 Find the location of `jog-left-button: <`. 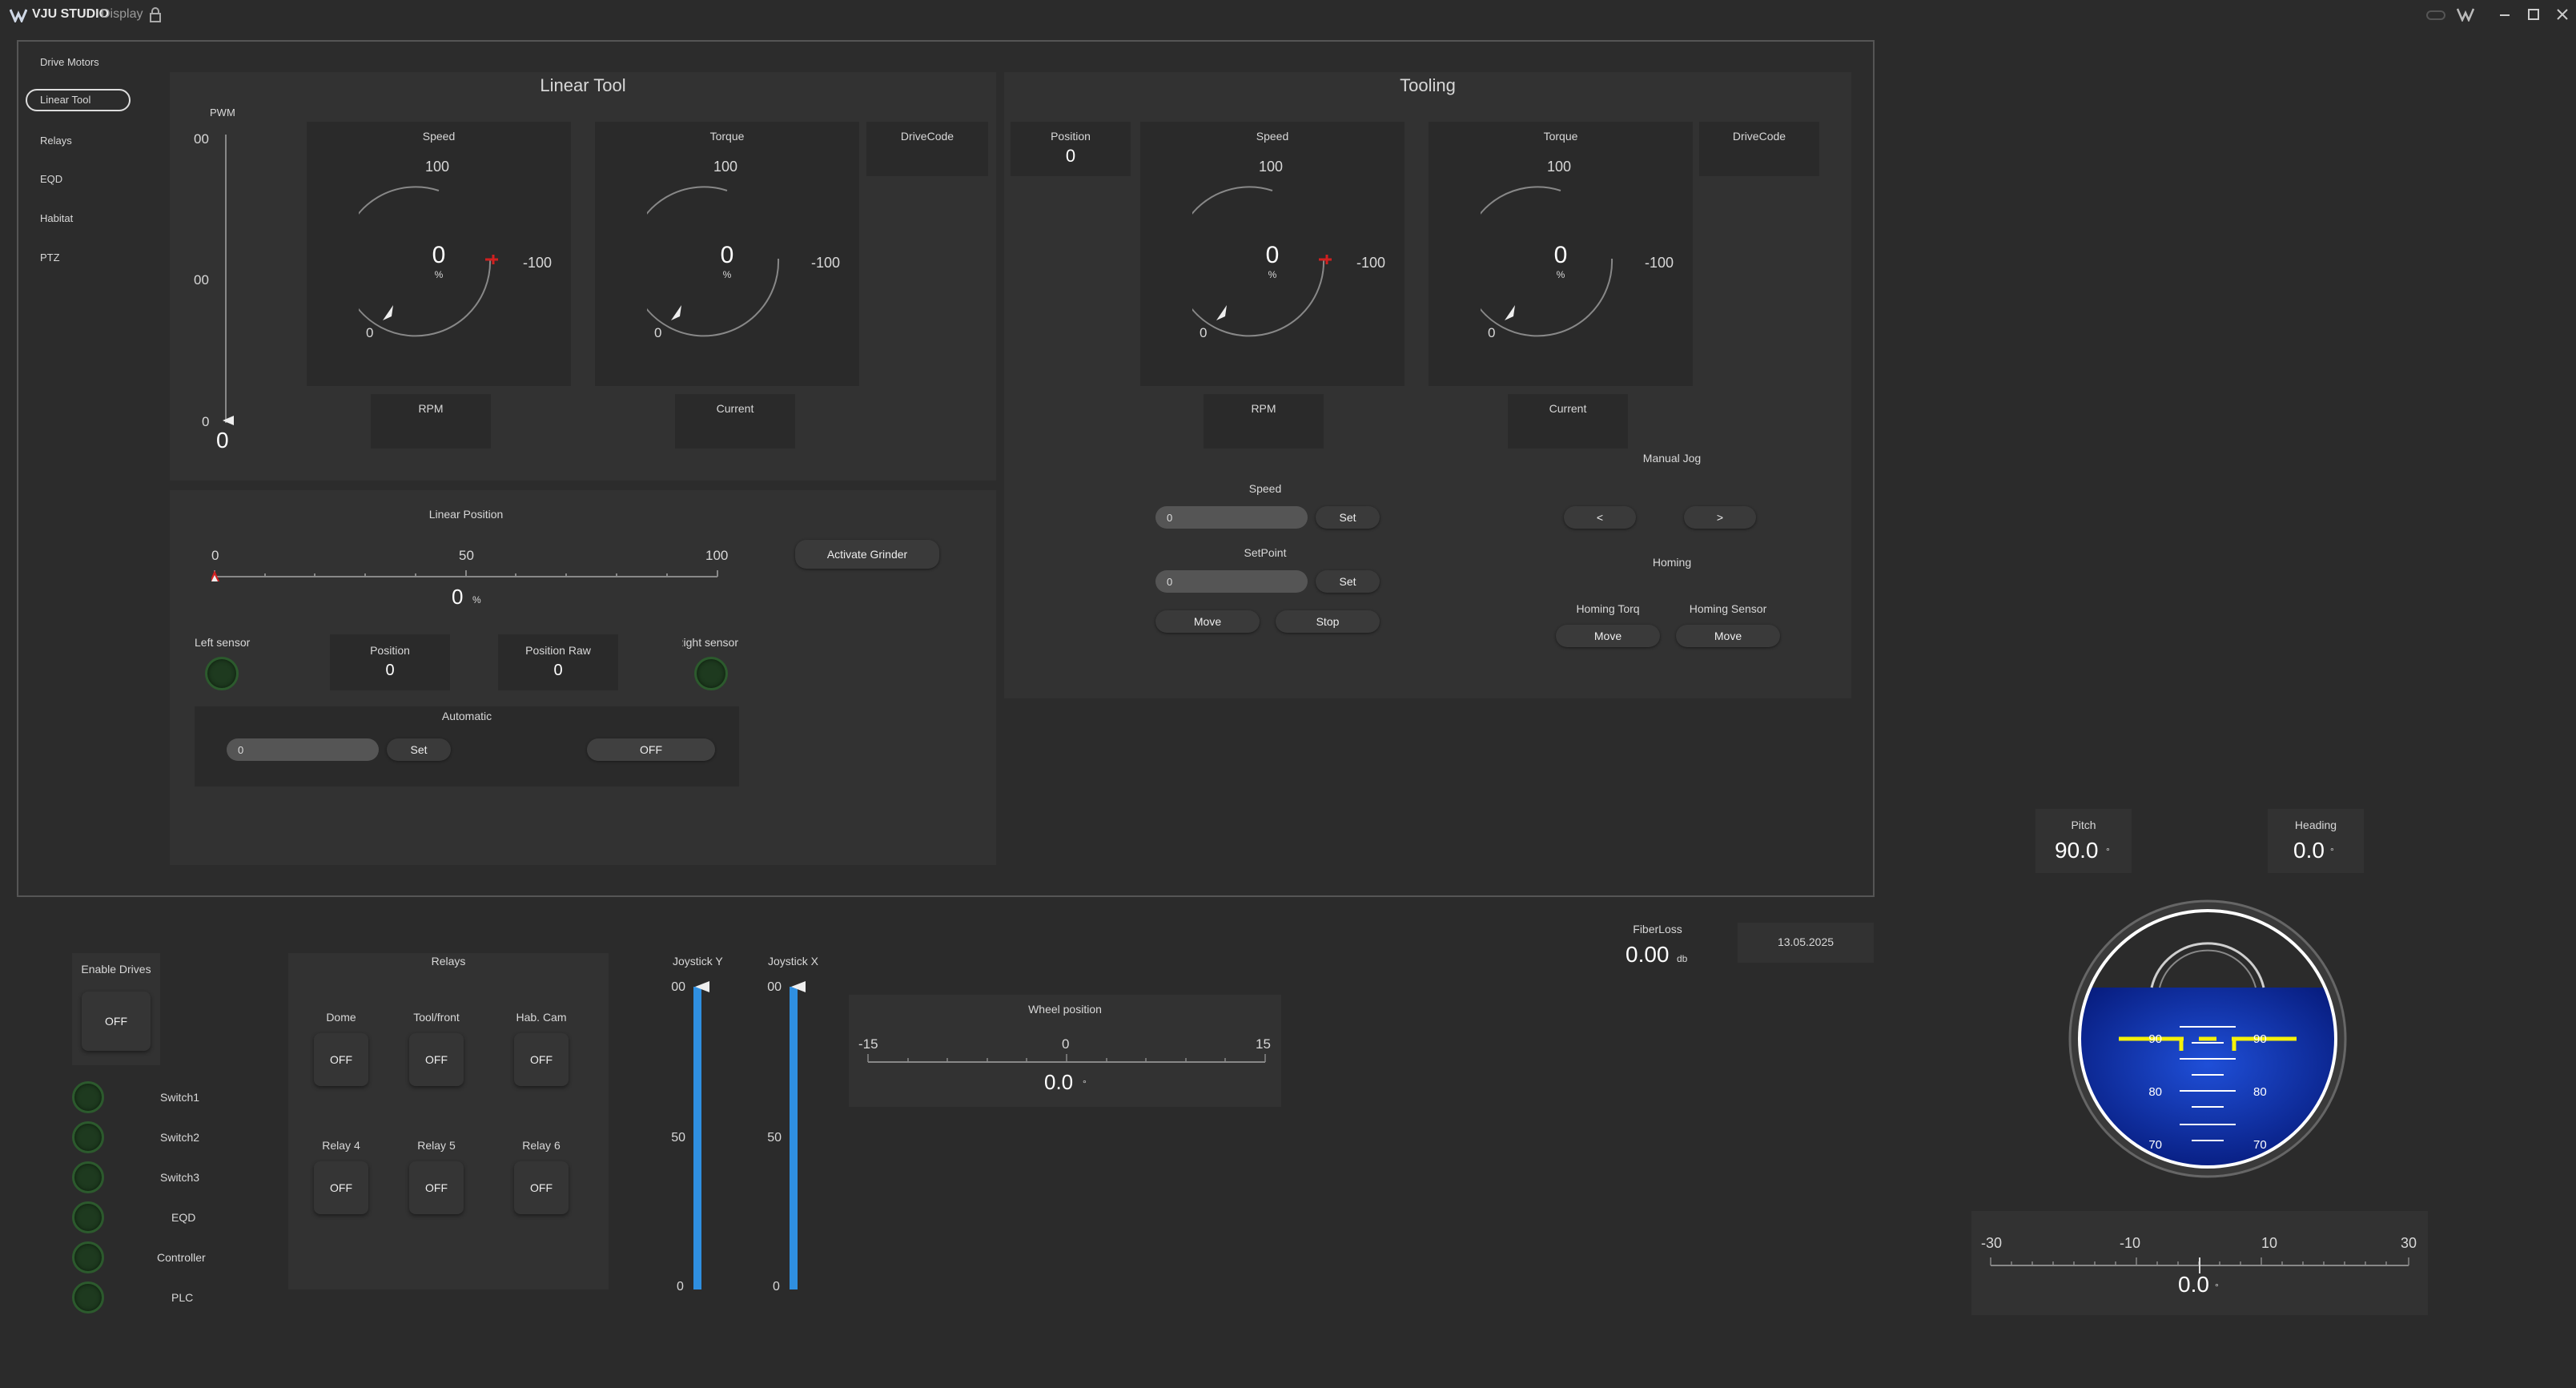

jog-left-button: < is located at coordinates (1600, 518).